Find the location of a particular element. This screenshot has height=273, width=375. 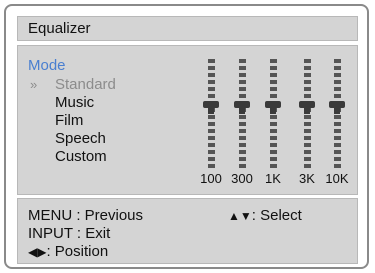

mode-item-standard: » Standard is located at coordinates (73, 85).